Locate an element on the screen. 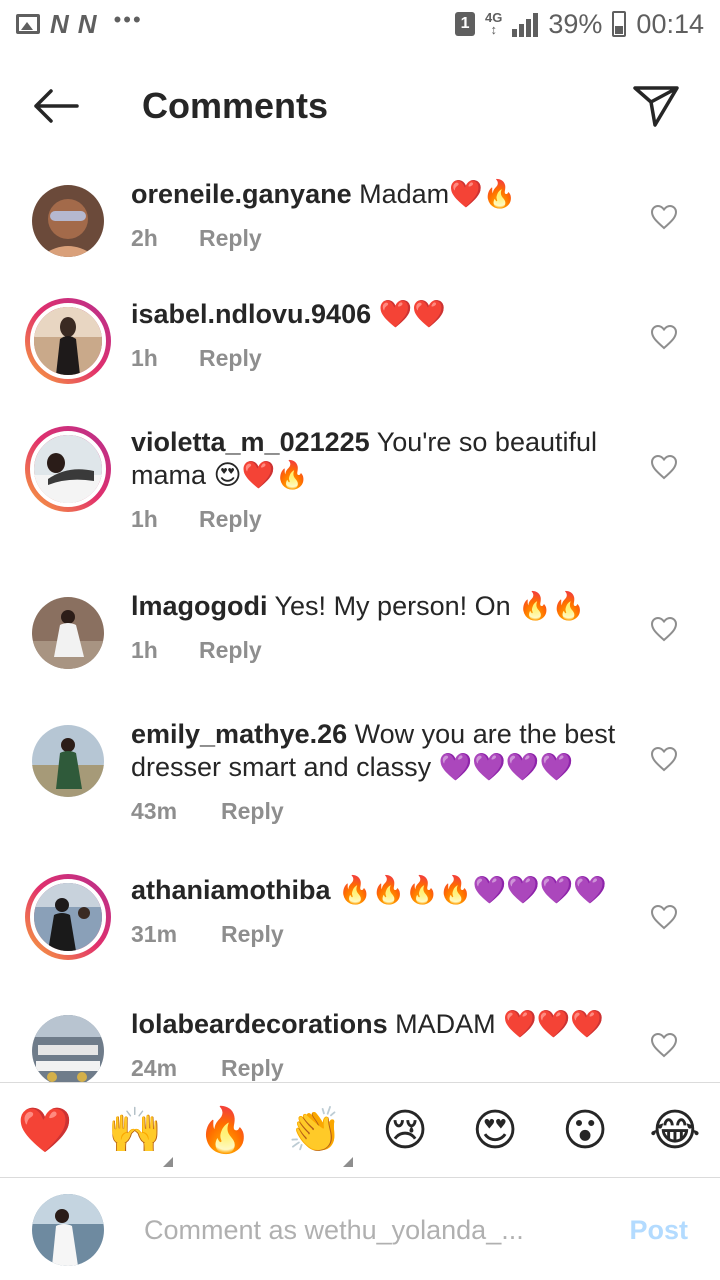  emoji-clapping-hands-button: 👏 is located at coordinates (319, 1134).